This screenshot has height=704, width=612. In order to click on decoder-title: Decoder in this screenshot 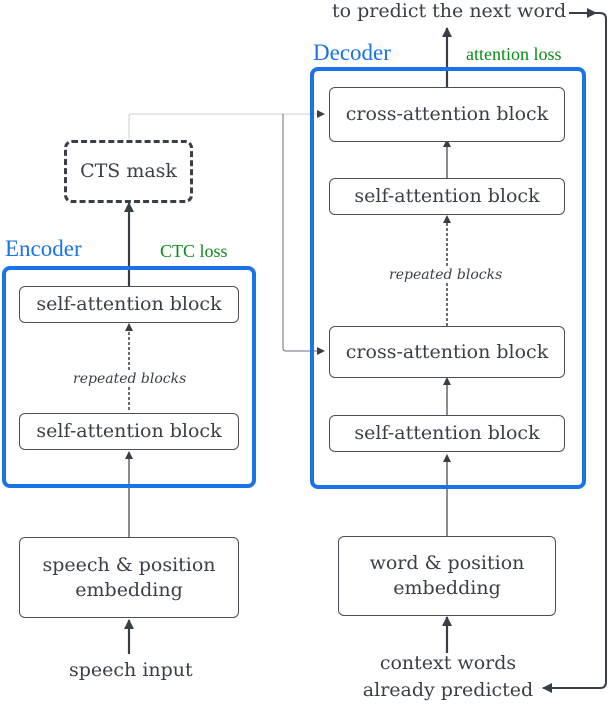, I will do `click(352, 52)`.